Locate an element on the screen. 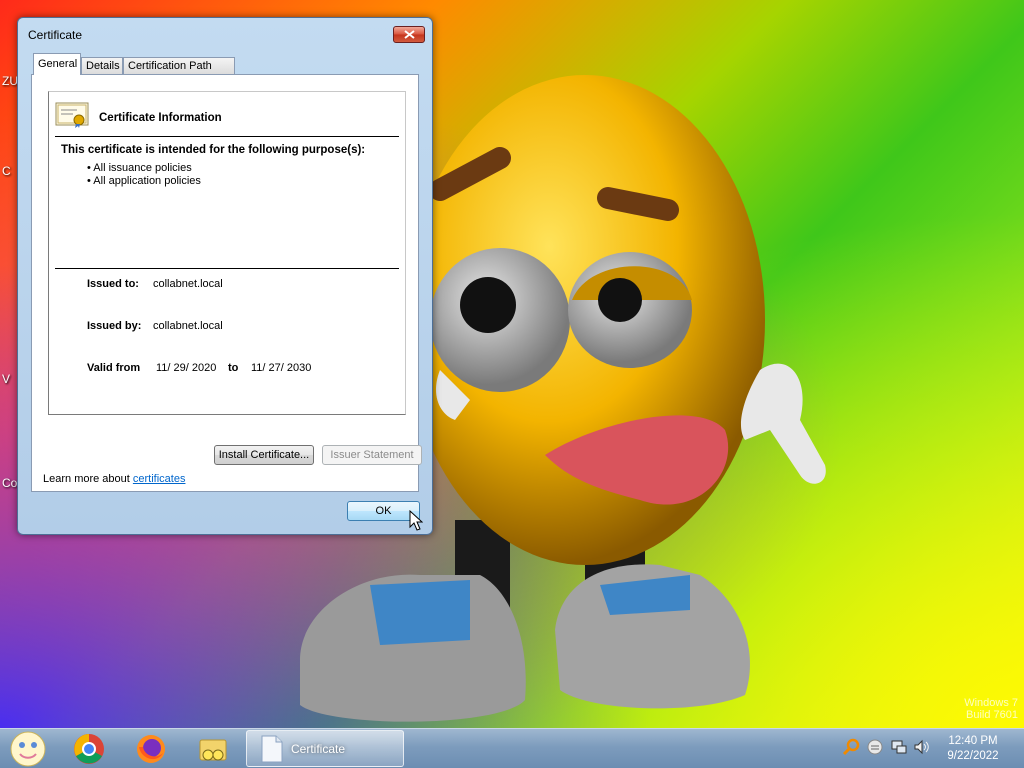 The width and height of the screenshot is (1024, 768). os-watermark: Windows 7 Build 7601 is located at coordinates (991, 709).